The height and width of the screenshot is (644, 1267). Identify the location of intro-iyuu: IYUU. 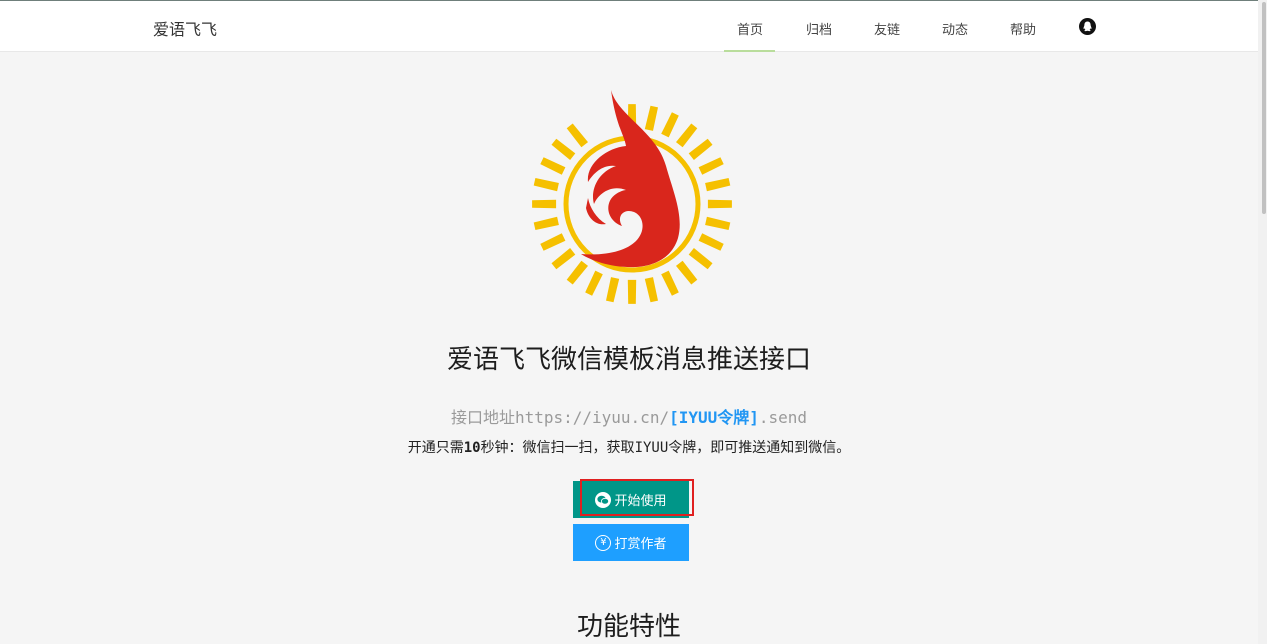
(651, 448).